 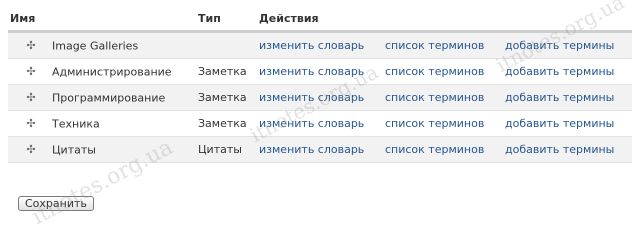 What do you see at coordinates (102, 123) in the screenshot?
I see `name-cell: ✣ Техника` at bounding box center [102, 123].